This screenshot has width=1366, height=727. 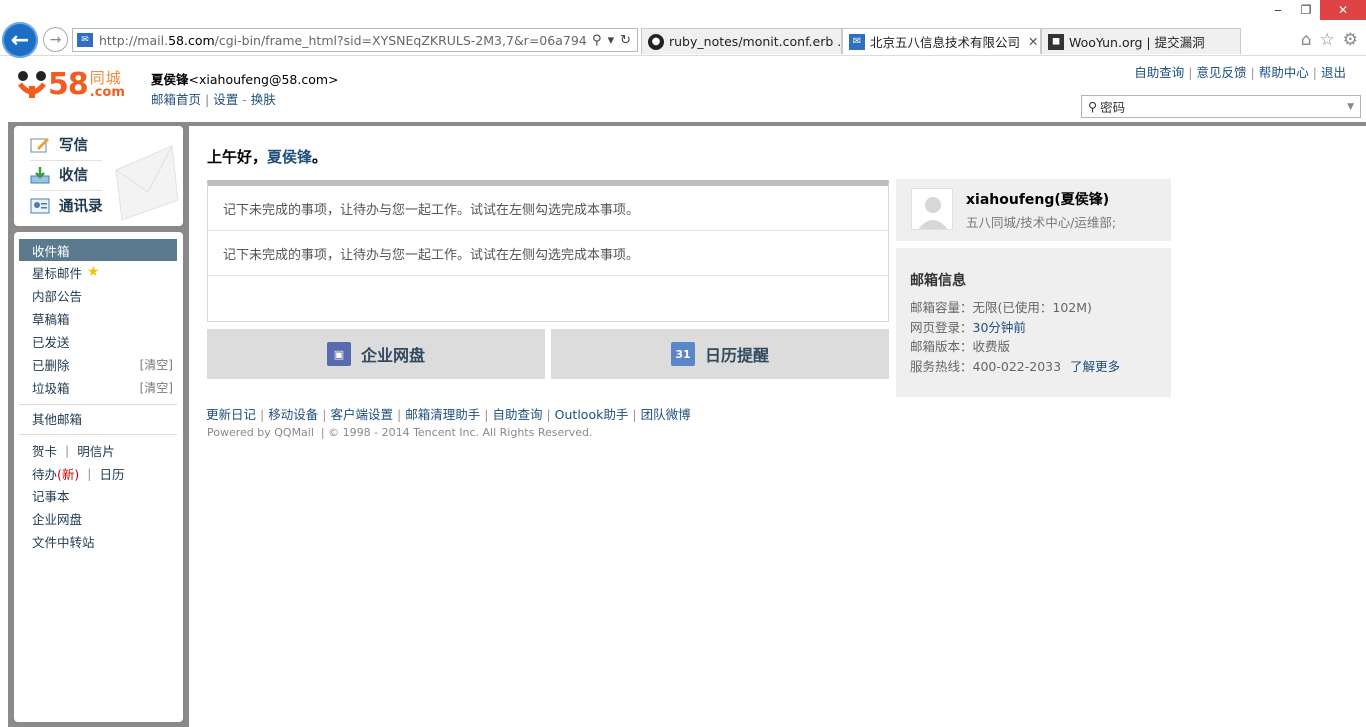 I want to click on tab-label: WooYun.org | 提交漏洞, so click(x=1137, y=42).